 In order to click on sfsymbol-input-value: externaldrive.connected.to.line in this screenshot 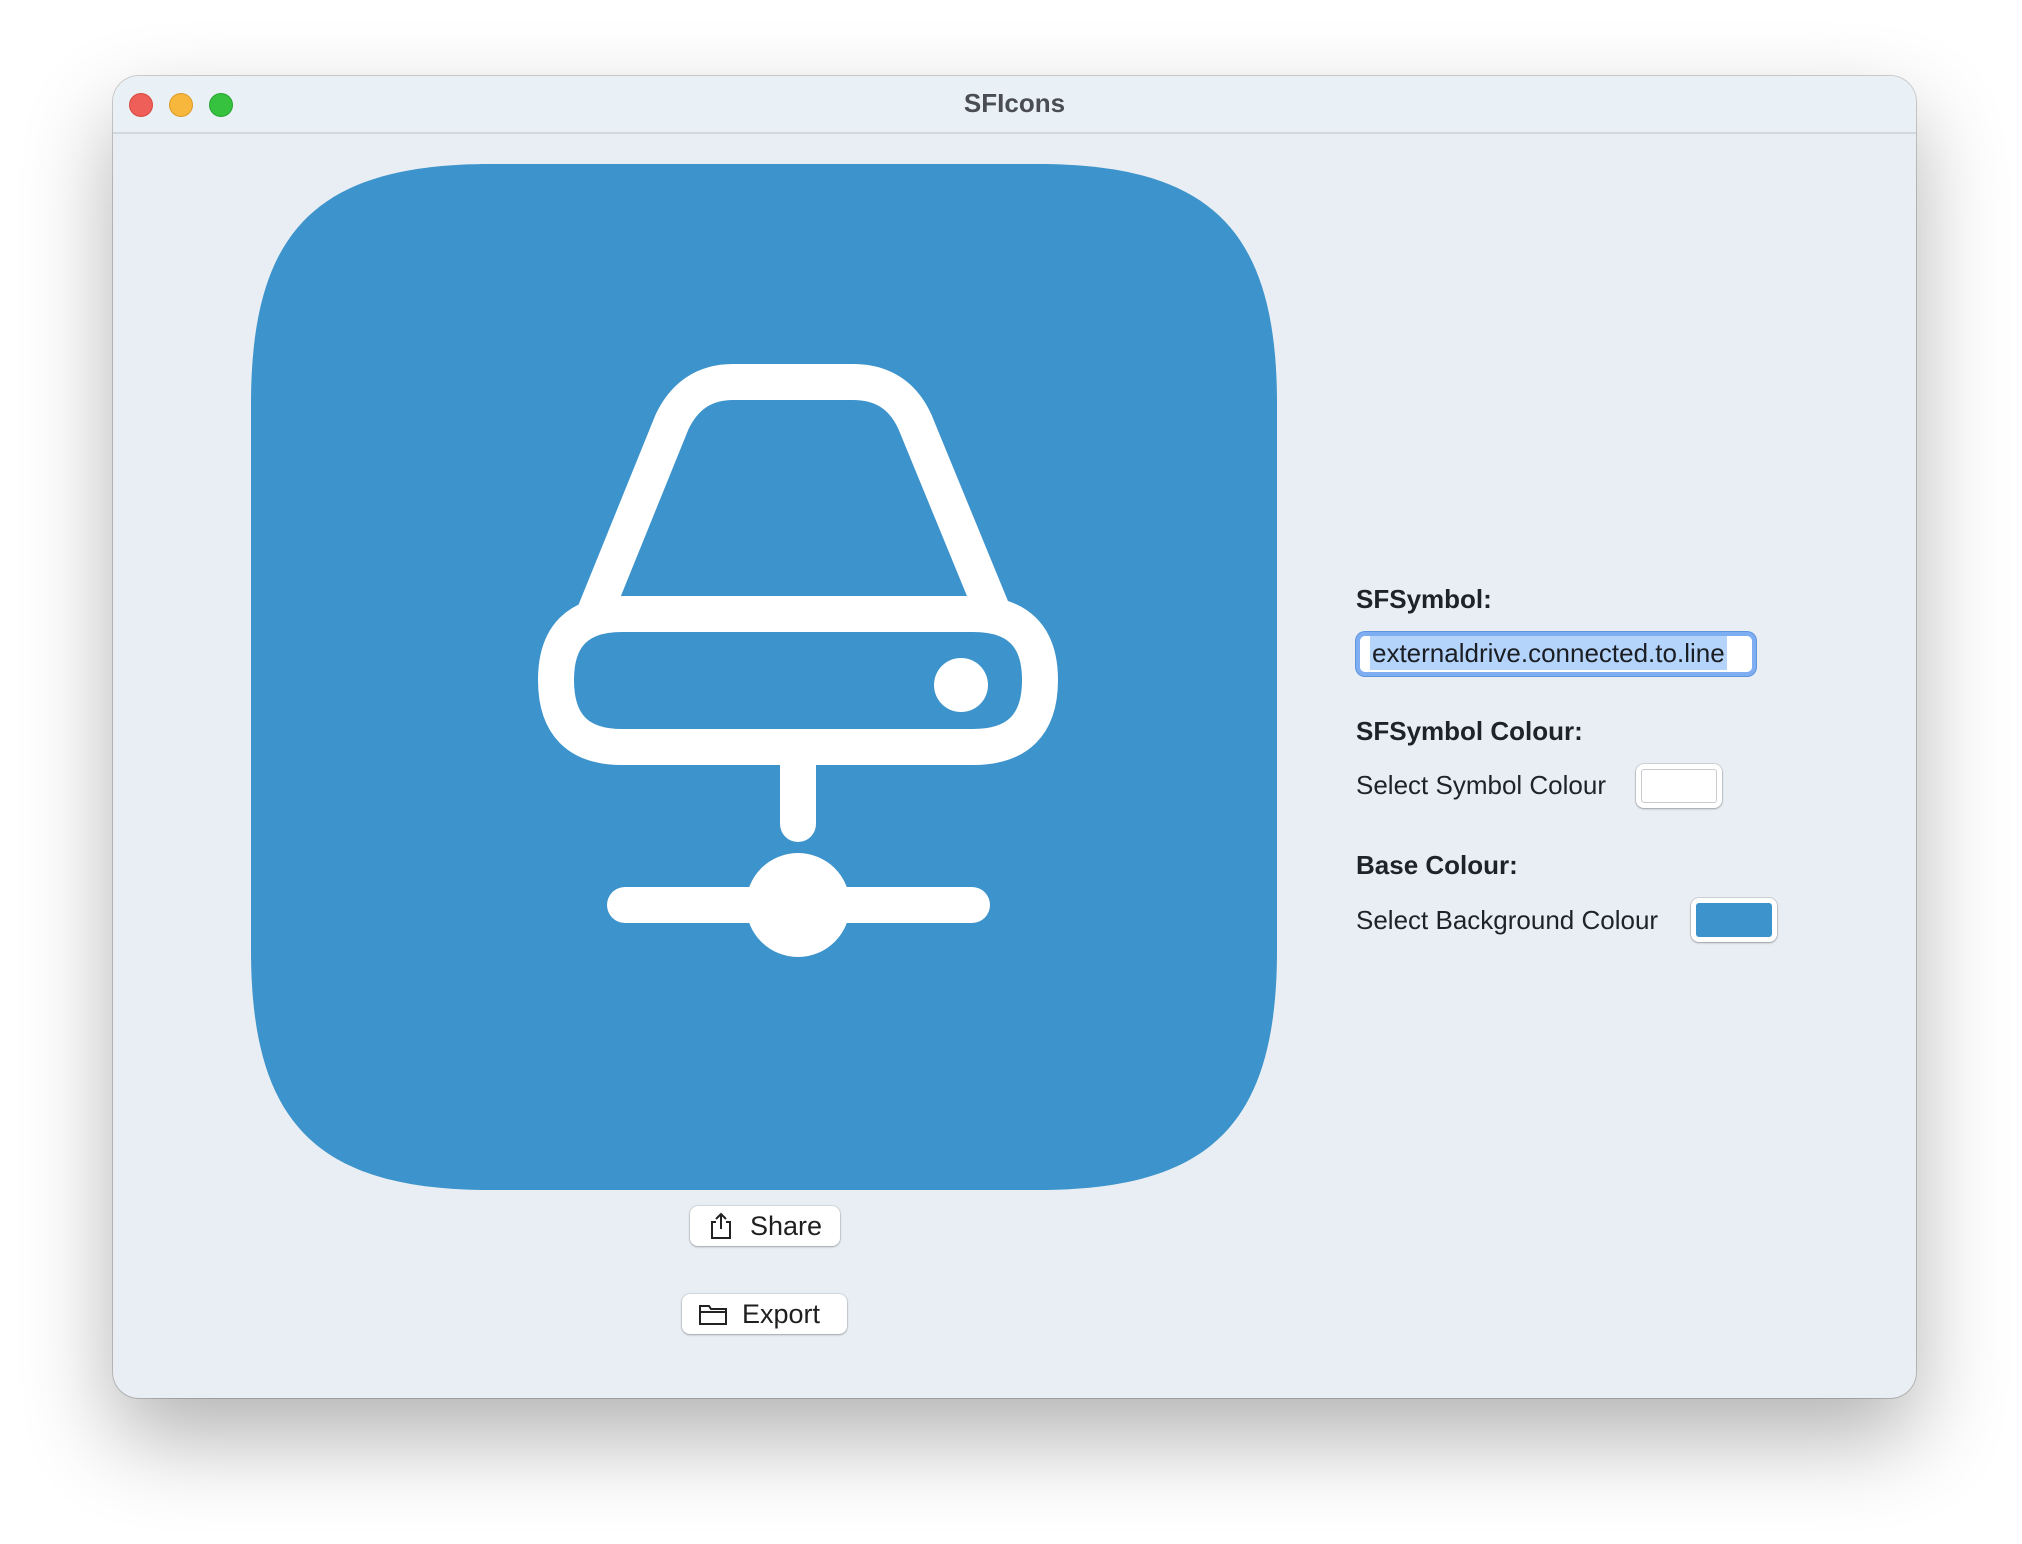, I will do `click(1548, 653)`.